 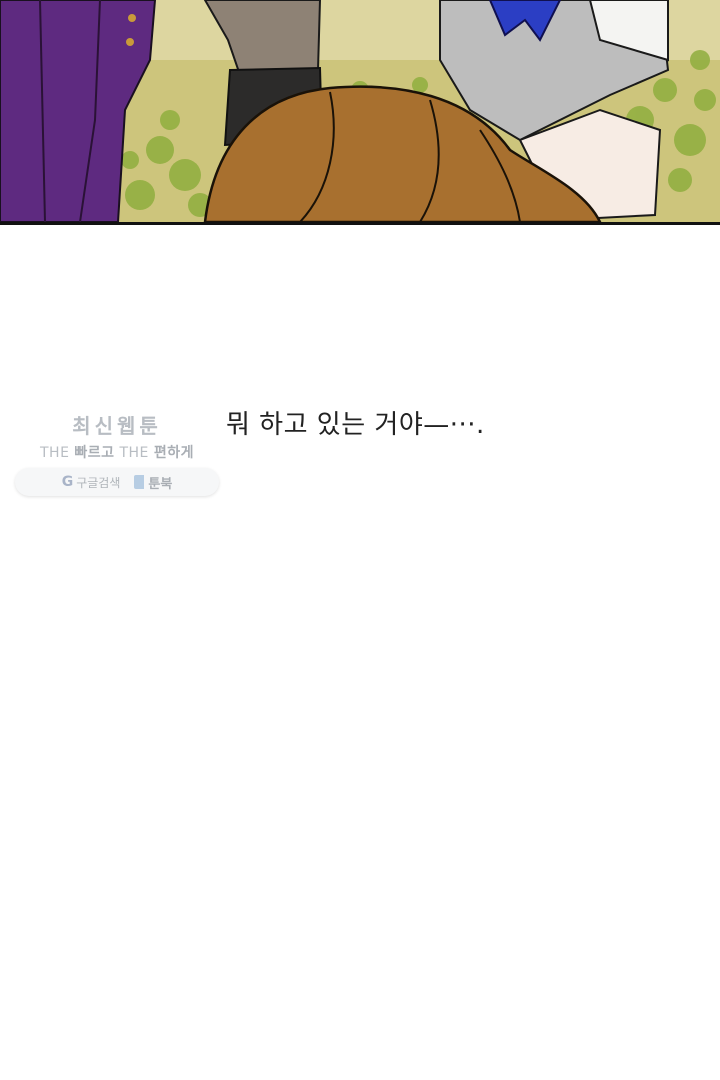 What do you see at coordinates (67, 482) in the screenshot?
I see `google-icon: G` at bounding box center [67, 482].